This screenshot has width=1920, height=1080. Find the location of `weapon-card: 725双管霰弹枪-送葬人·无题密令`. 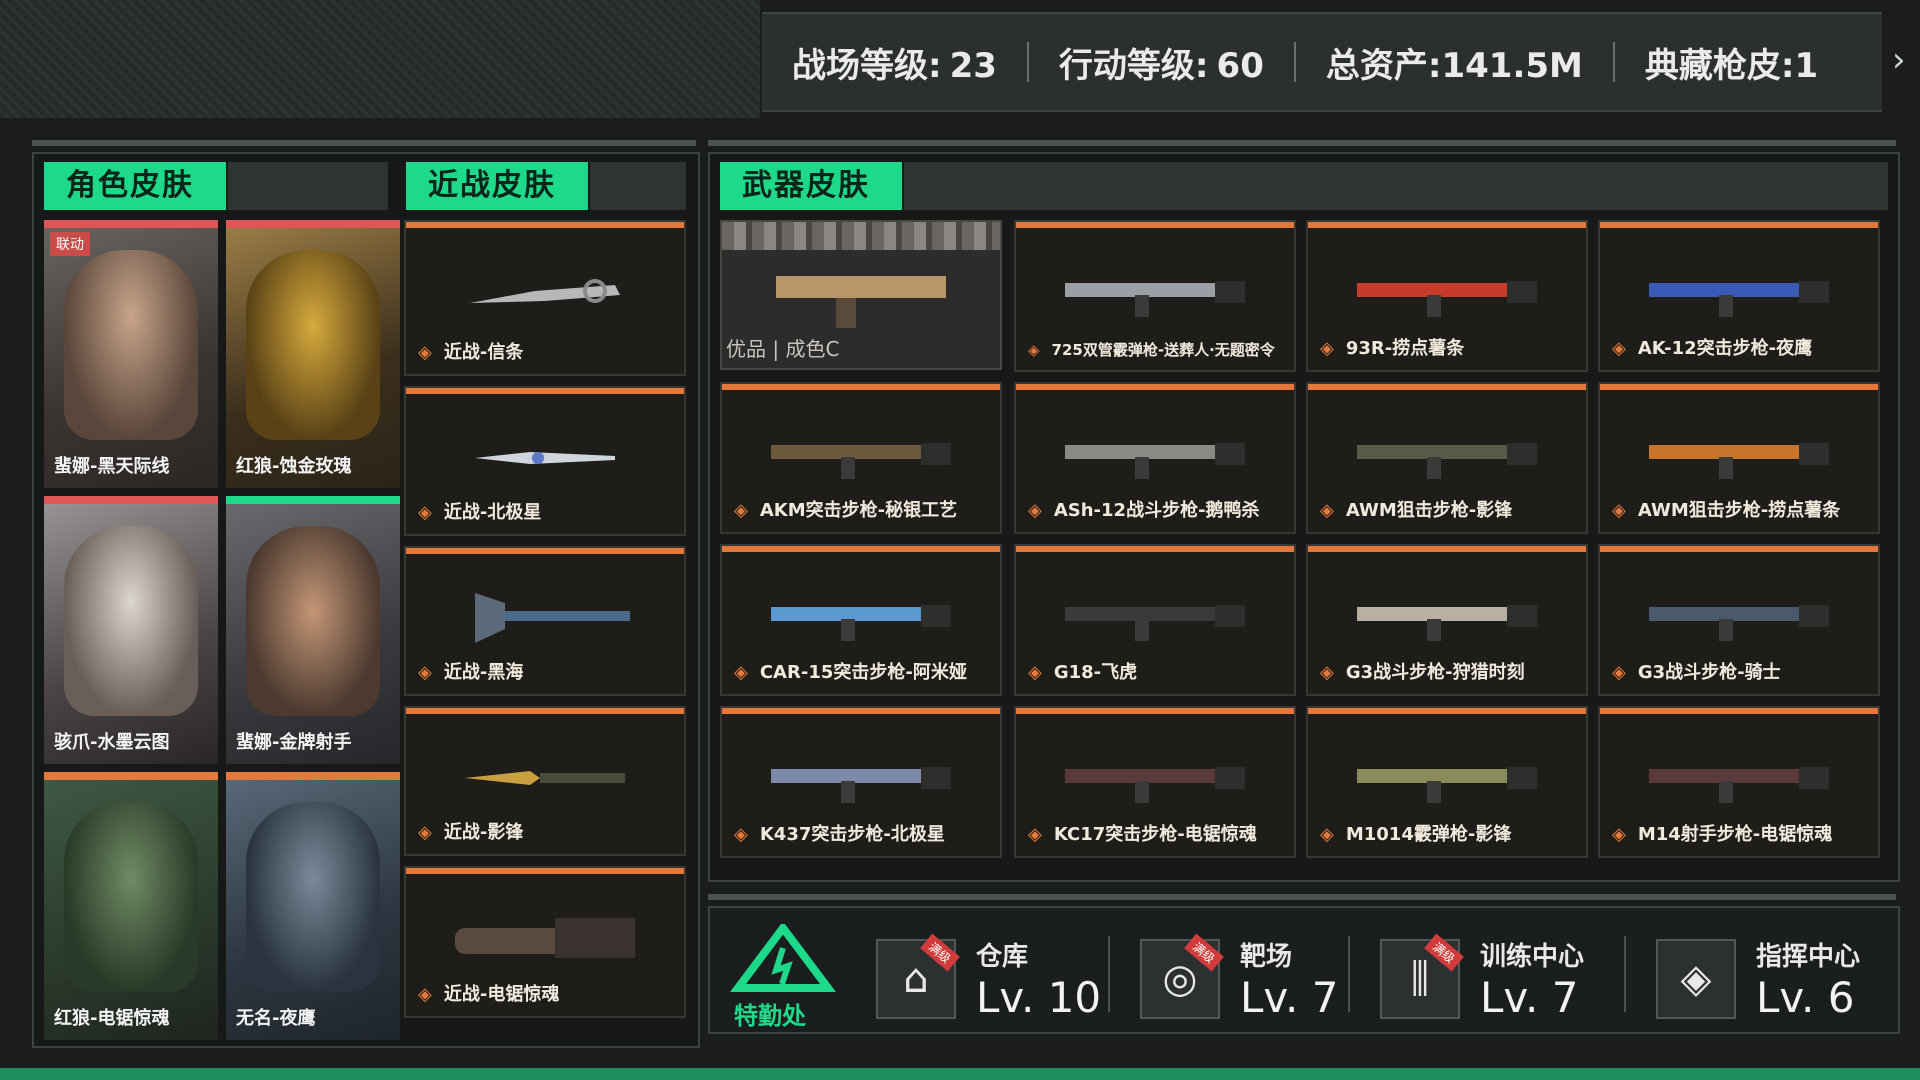

weapon-card: 725双管霰弹枪-送葬人·无题密令 is located at coordinates (1155, 296).